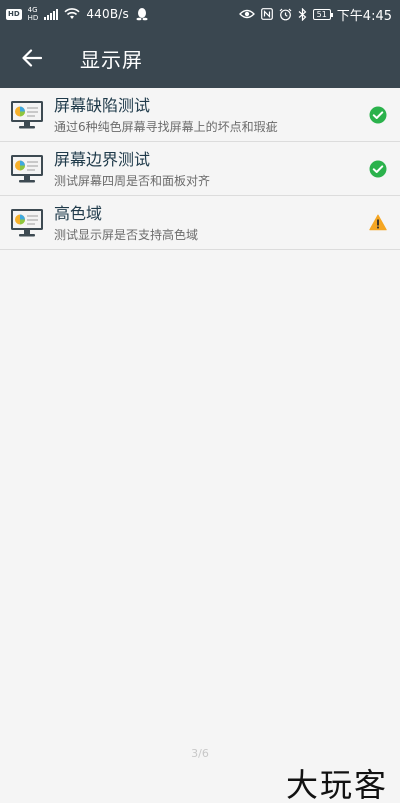 The image size is (400, 803). Describe the element at coordinates (266, 14) in the screenshot. I see `nfc-icon` at that location.